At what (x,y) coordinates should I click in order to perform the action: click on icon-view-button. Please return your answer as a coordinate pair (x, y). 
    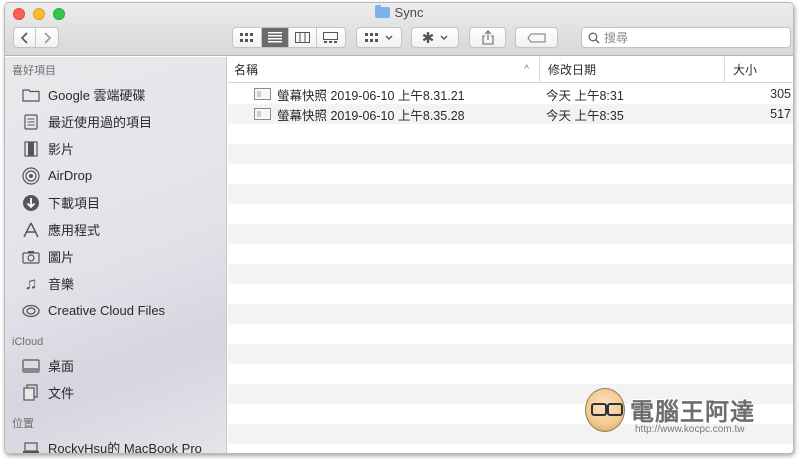
    Looking at the image, I should click on (247, 37).